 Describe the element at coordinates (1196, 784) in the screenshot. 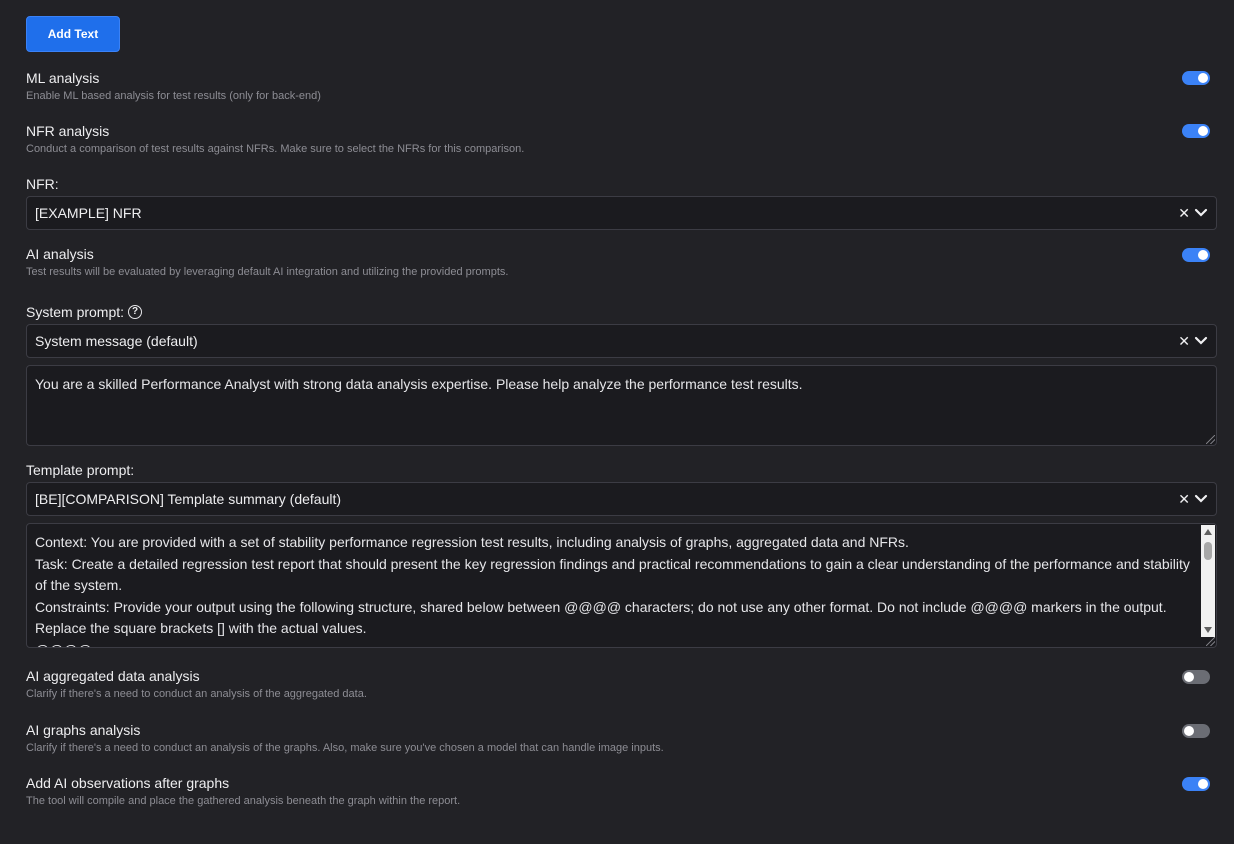

I see `ai-observations-toggle` at that location.